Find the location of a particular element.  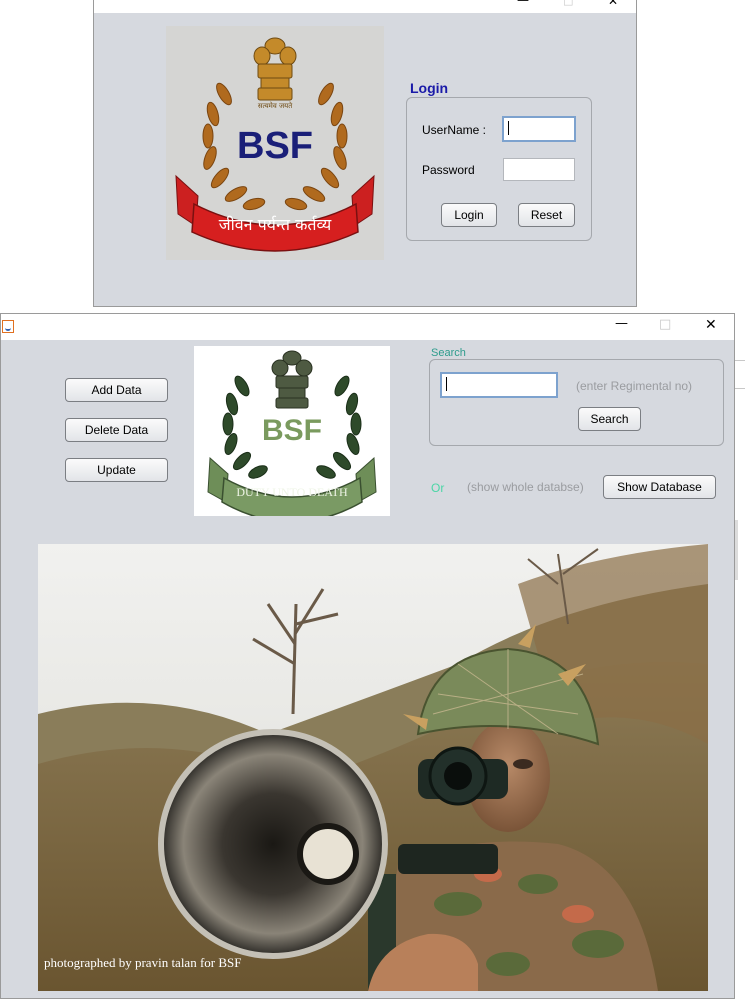

show-database-button: Show Database is located at coordinates (659, 487).